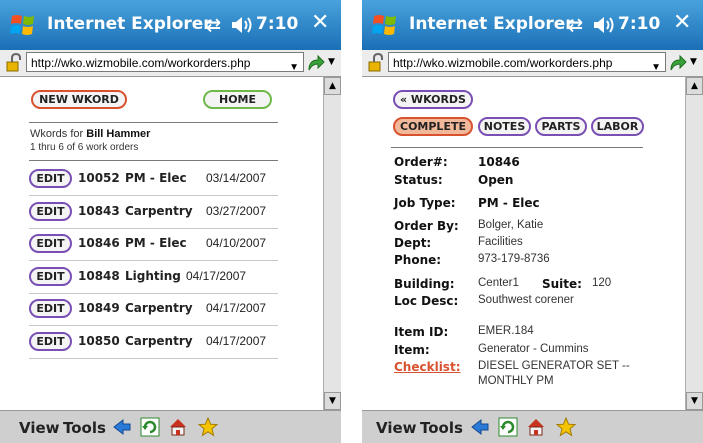 This screenshot has height=443, width=703. Describe the element at coordinates (118, 134) in the screenshot. I see `user-name: Bill Hammer` at that location.